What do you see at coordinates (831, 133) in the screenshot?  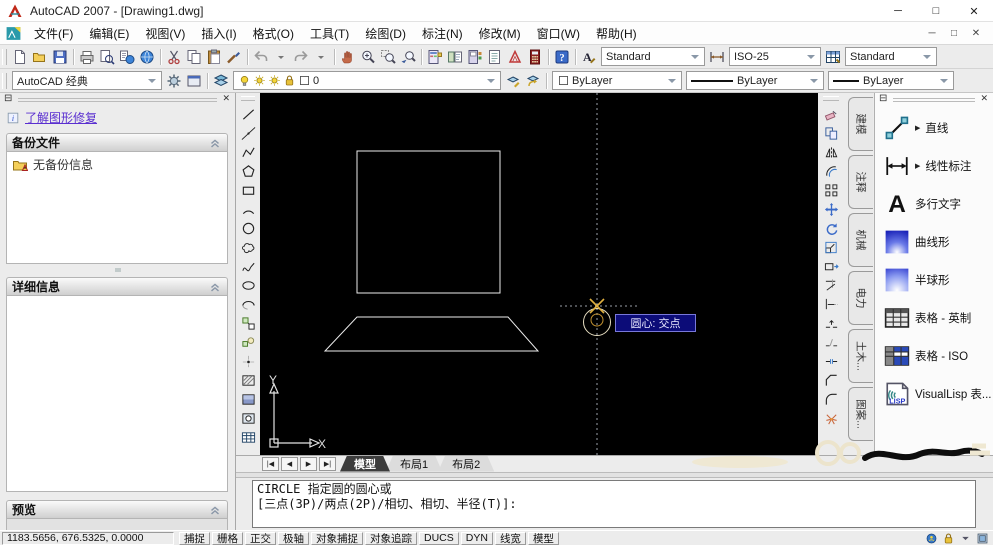 I see `copy-object-button` at bounding box center [831, 133].